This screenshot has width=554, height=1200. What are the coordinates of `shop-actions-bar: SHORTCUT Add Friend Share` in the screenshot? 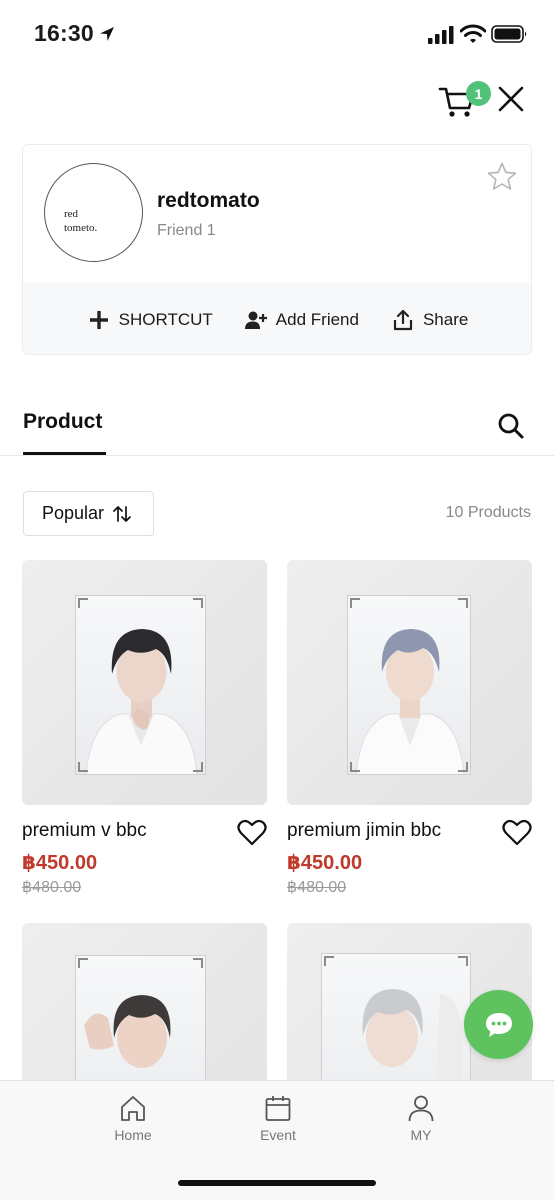 It's located at (277, 318).